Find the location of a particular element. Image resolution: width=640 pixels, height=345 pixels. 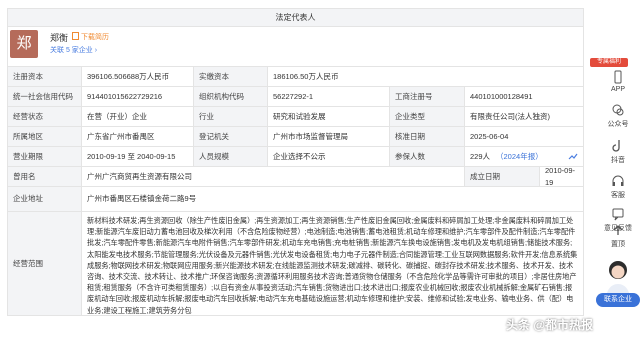

label-cell: 组织机构代码 is located at coordinates (231, 96).